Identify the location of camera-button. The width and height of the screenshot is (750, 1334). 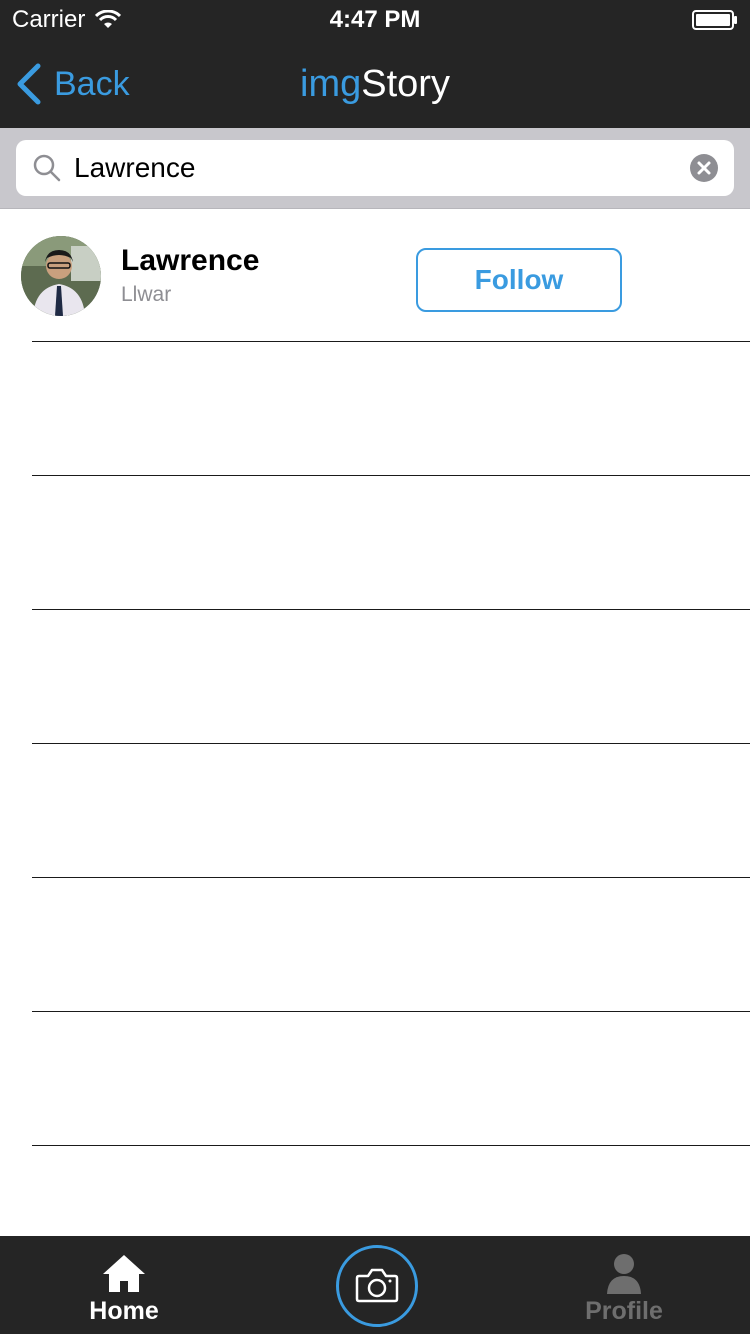
(377, 1286).